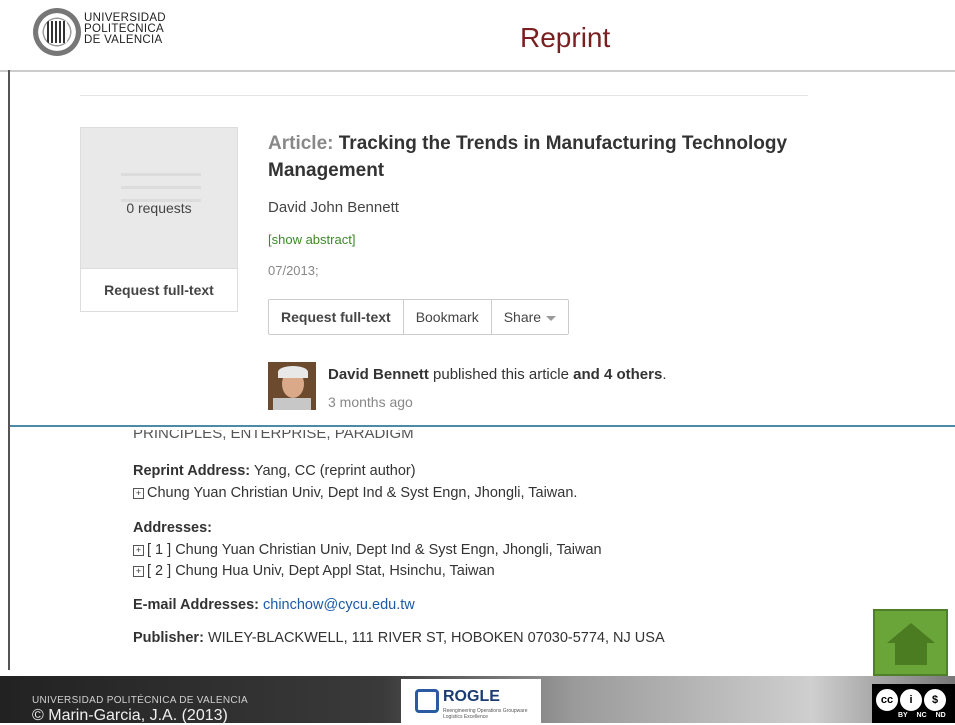 Image resolution: width=955 pixels, height=725 pixels. I want to click on card-top-divider, so click(444, 95).